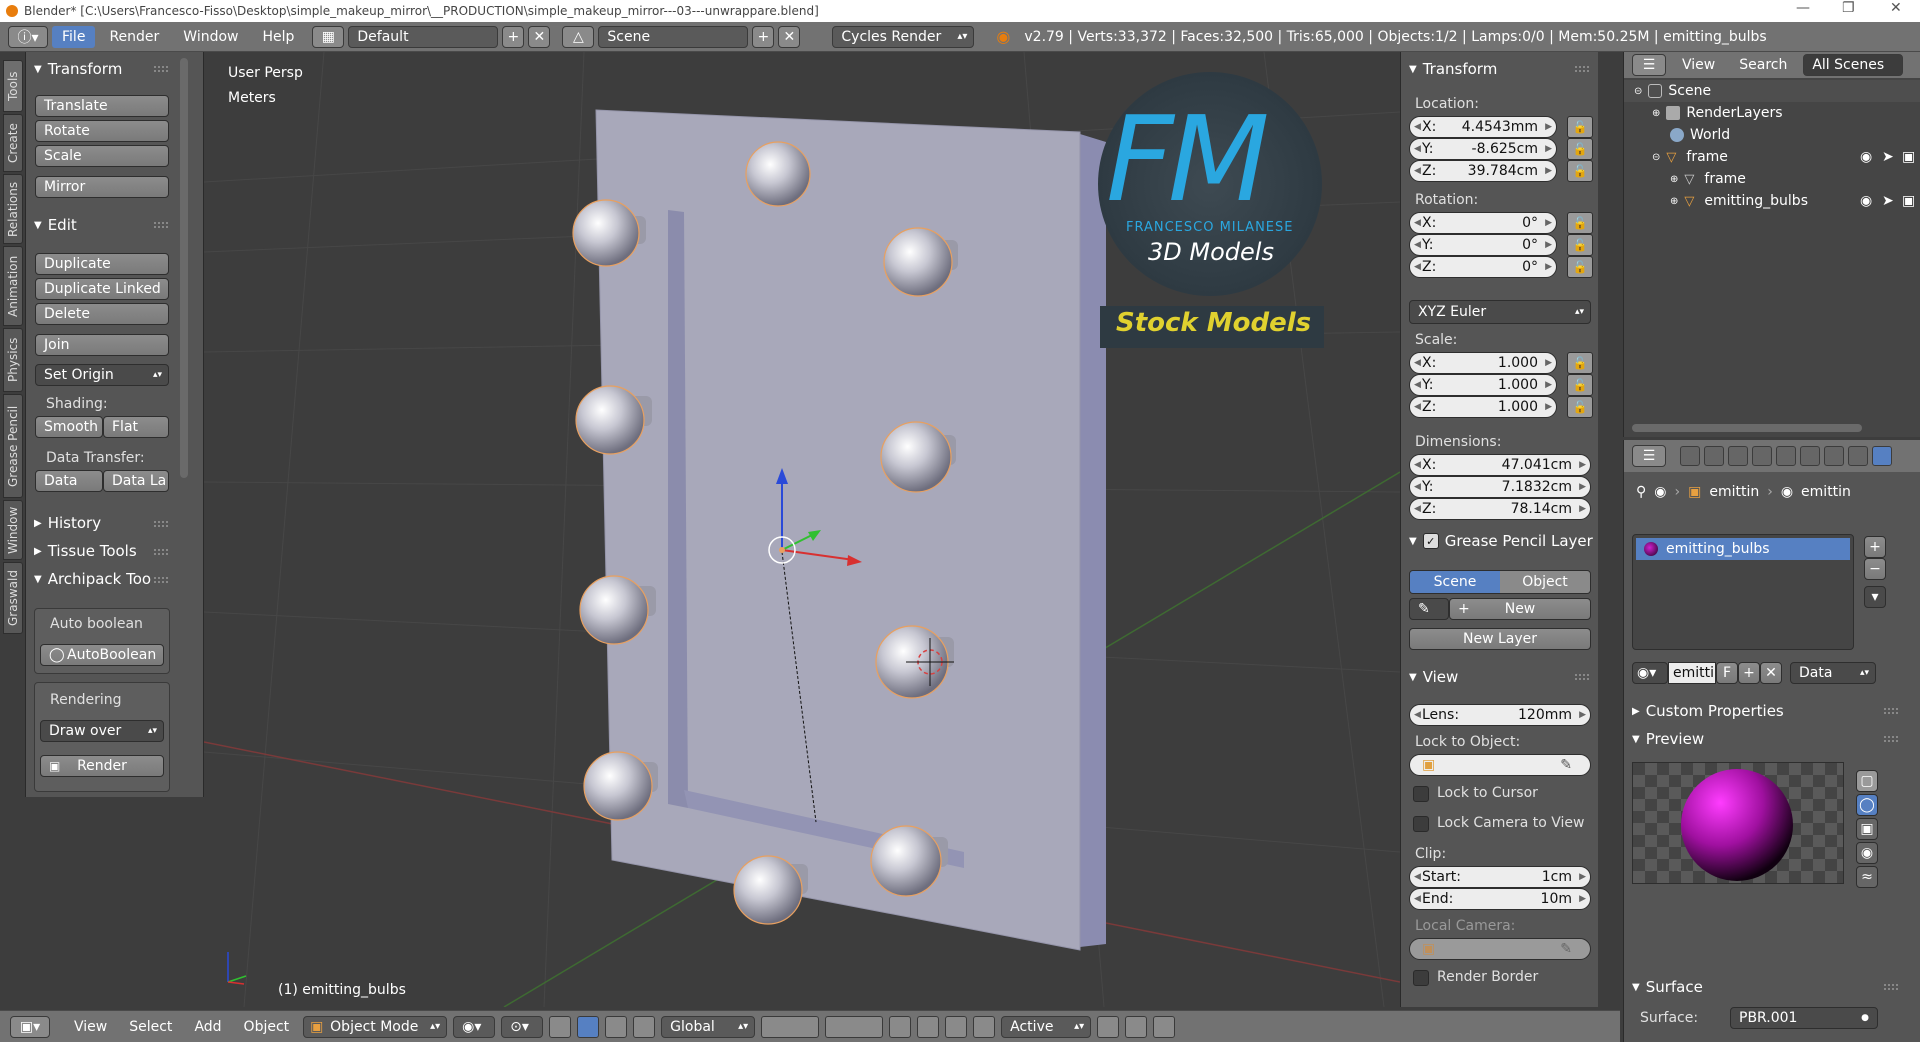  I want to click on view3d-editor-icon: ▣▾, so click(30, 1026).